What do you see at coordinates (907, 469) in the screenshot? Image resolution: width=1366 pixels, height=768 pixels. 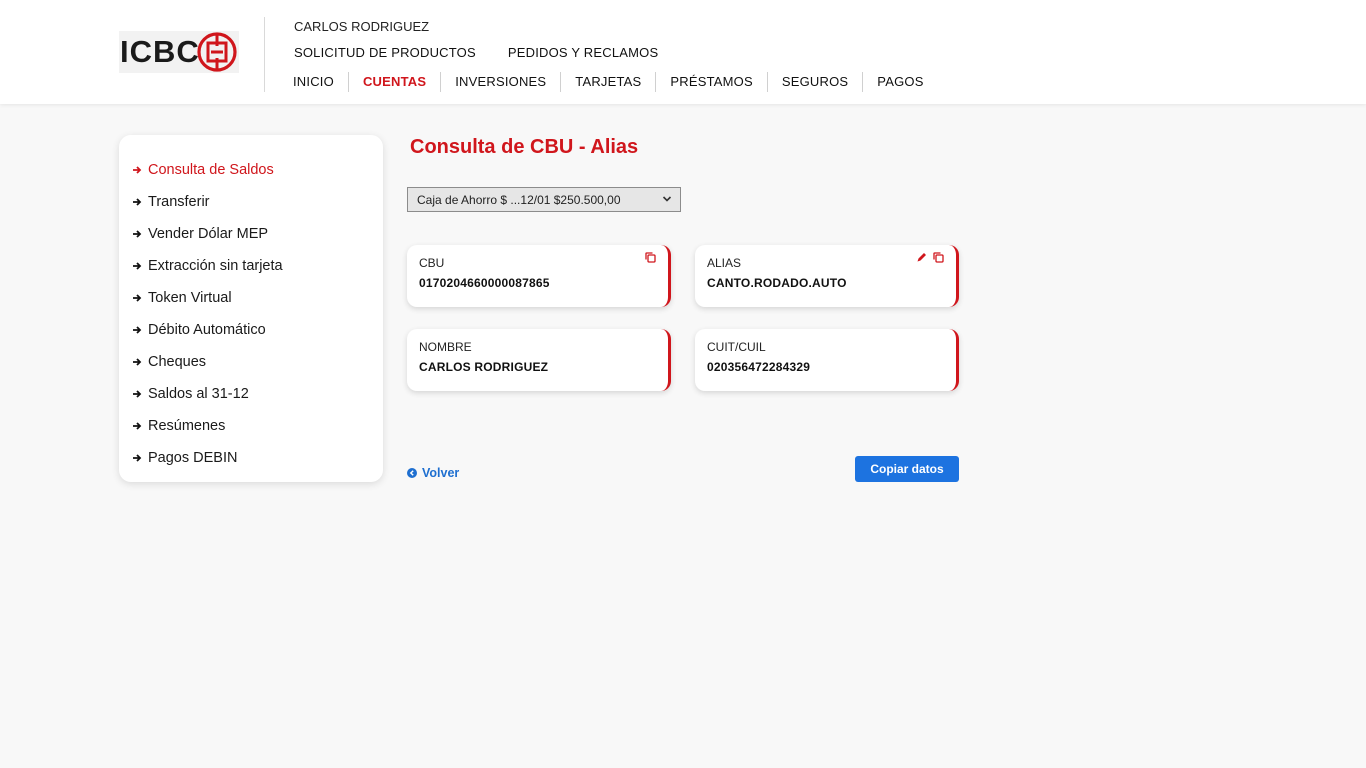 I see `copy-data-button: Copiar datos` at bounding box center [907, 469].